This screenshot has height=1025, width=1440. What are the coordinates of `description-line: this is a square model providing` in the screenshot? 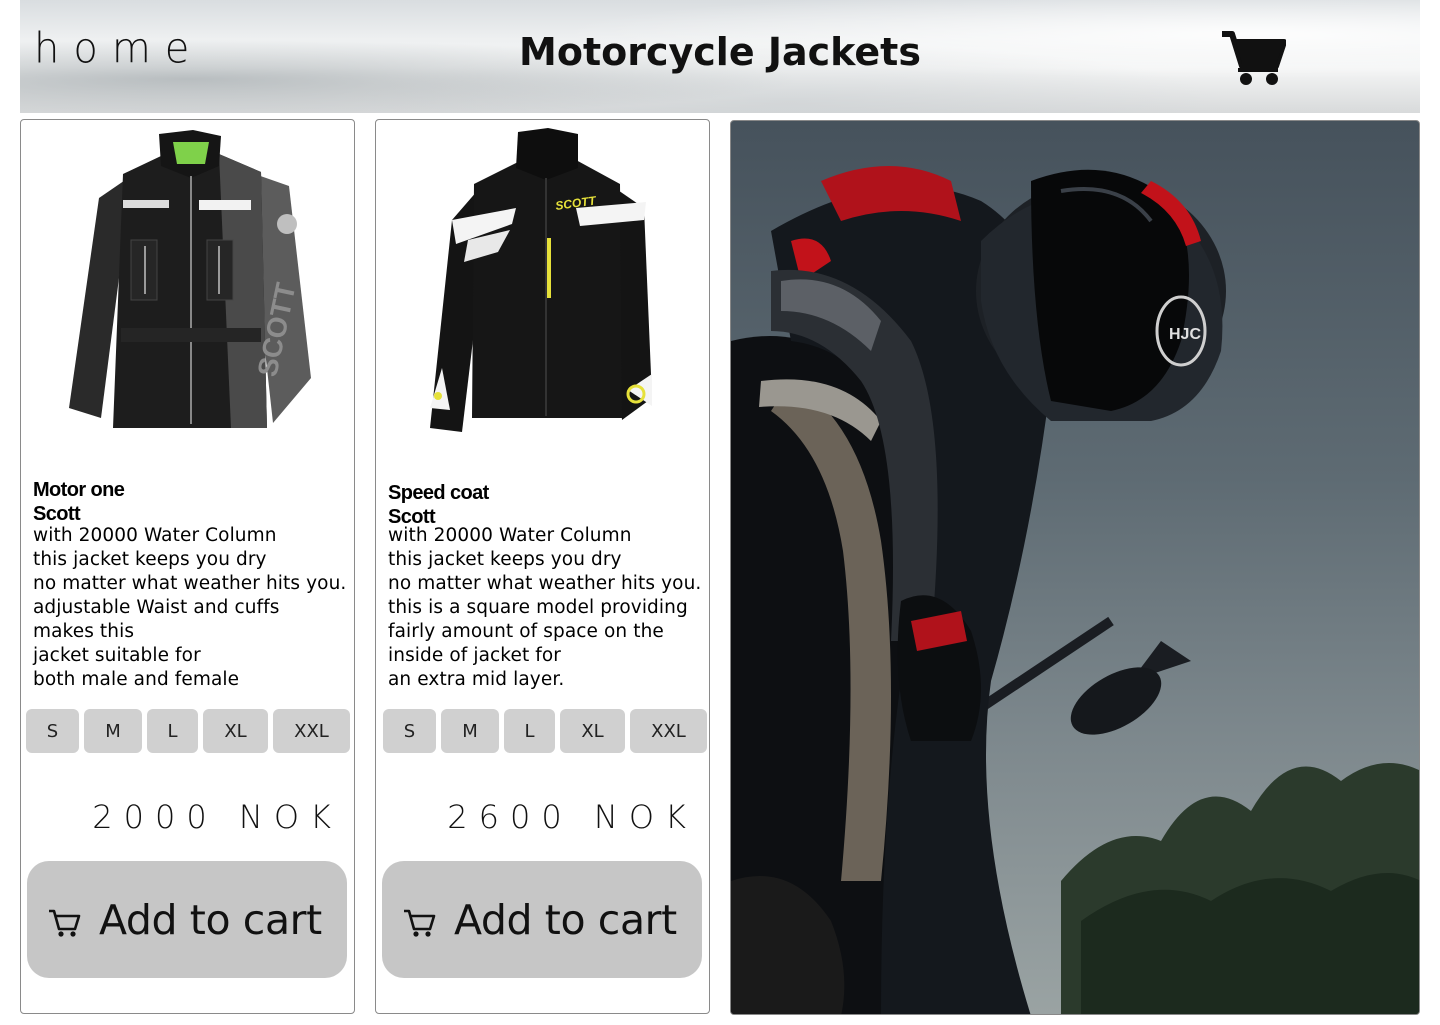 It's located at (538, 607).